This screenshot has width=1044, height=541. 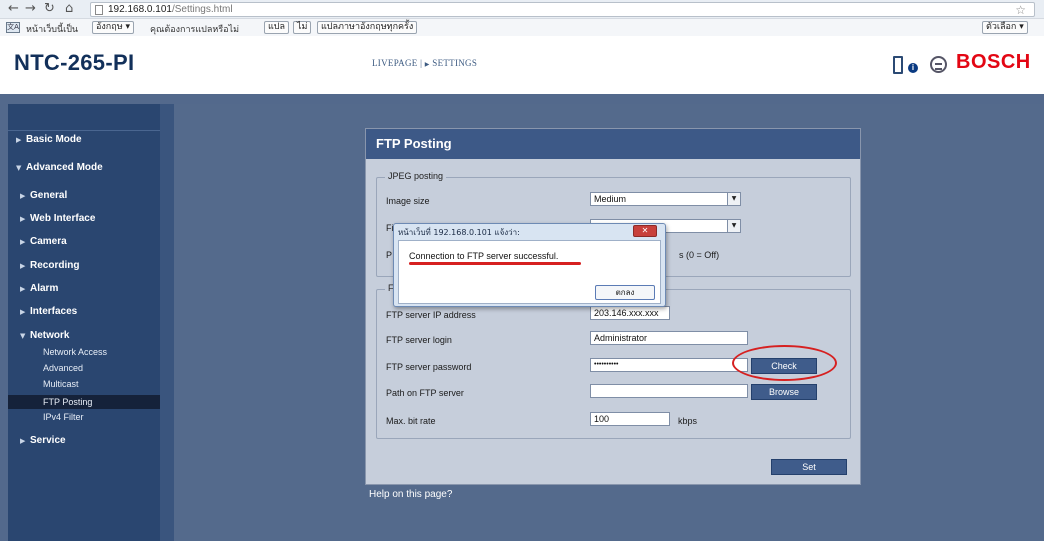 I want to click on back-arrow-icon: ←, so click(x=13, y=9).